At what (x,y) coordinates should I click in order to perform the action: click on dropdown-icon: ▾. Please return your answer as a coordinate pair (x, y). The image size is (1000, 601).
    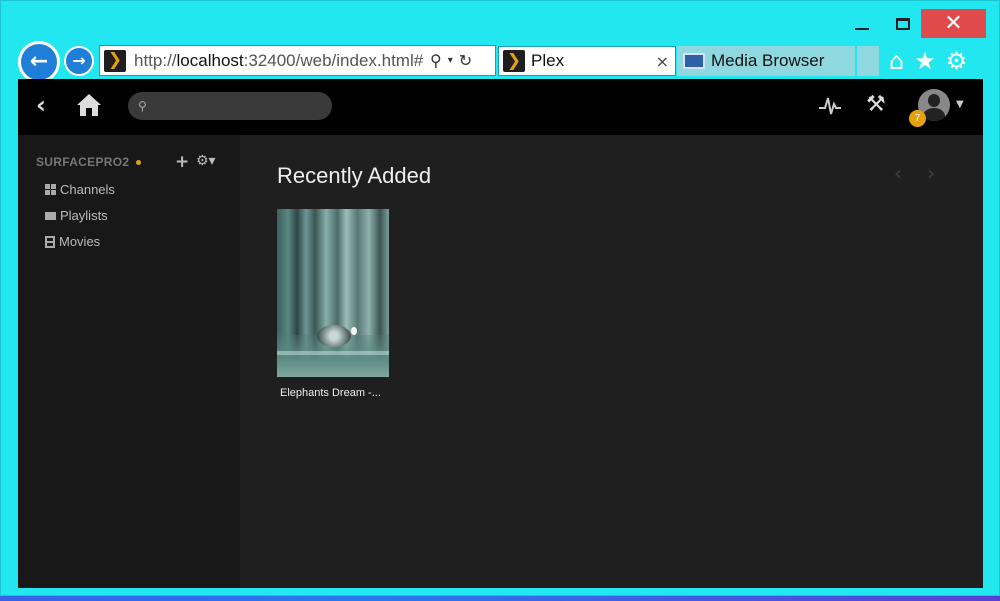
    Looking at the image, I should click on (450, 60).